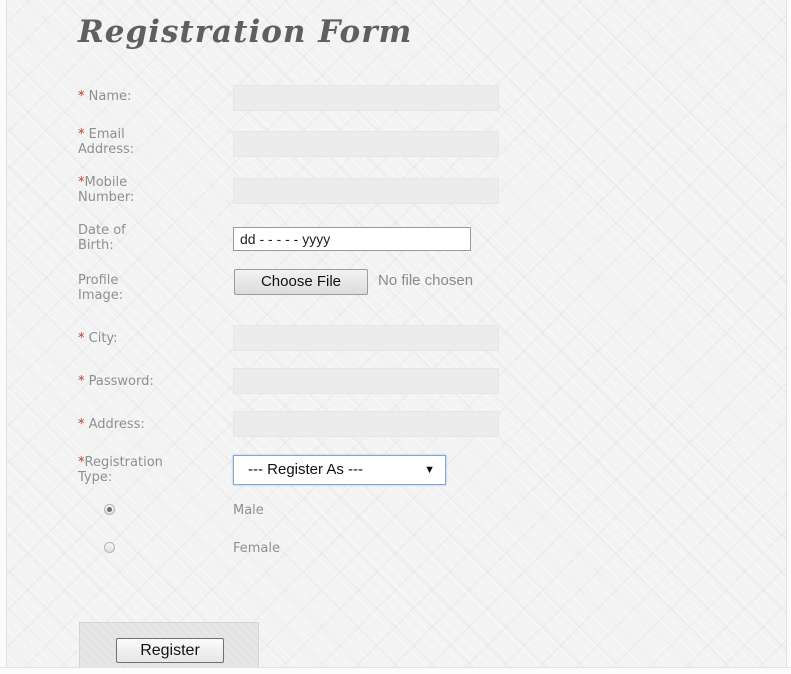  Describe the element at coordinates (96, 245) in the screenshot. I see `dob-label-text-2: Birth:` at that location.